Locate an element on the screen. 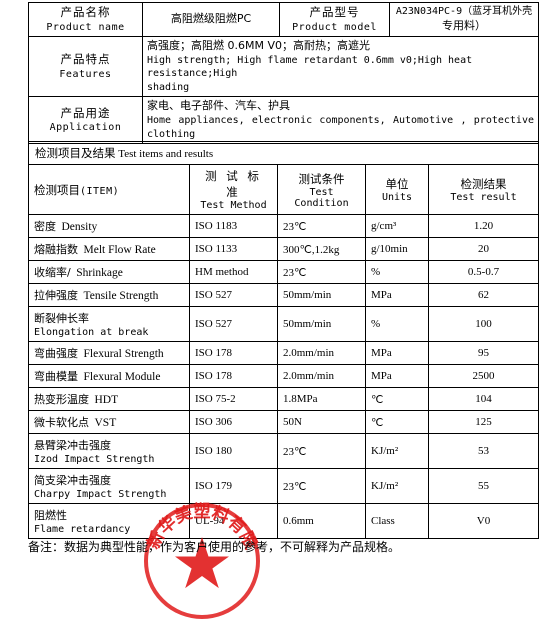 Image resolution: width=548 pixels, height=625 pixels. cell-item-cn: 熔融指数 is located at coordinates (56, 249).